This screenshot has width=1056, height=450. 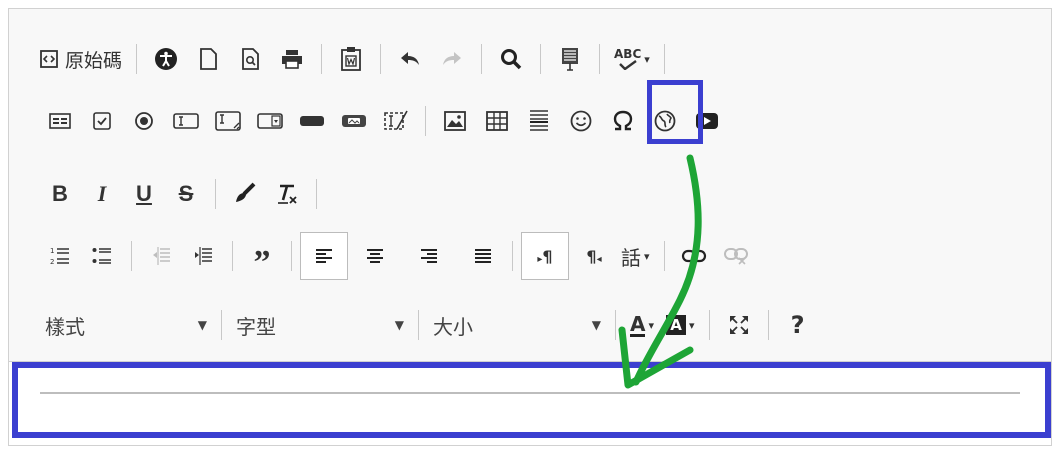 I want to click on align-right-button, so click(x=429, y=256).